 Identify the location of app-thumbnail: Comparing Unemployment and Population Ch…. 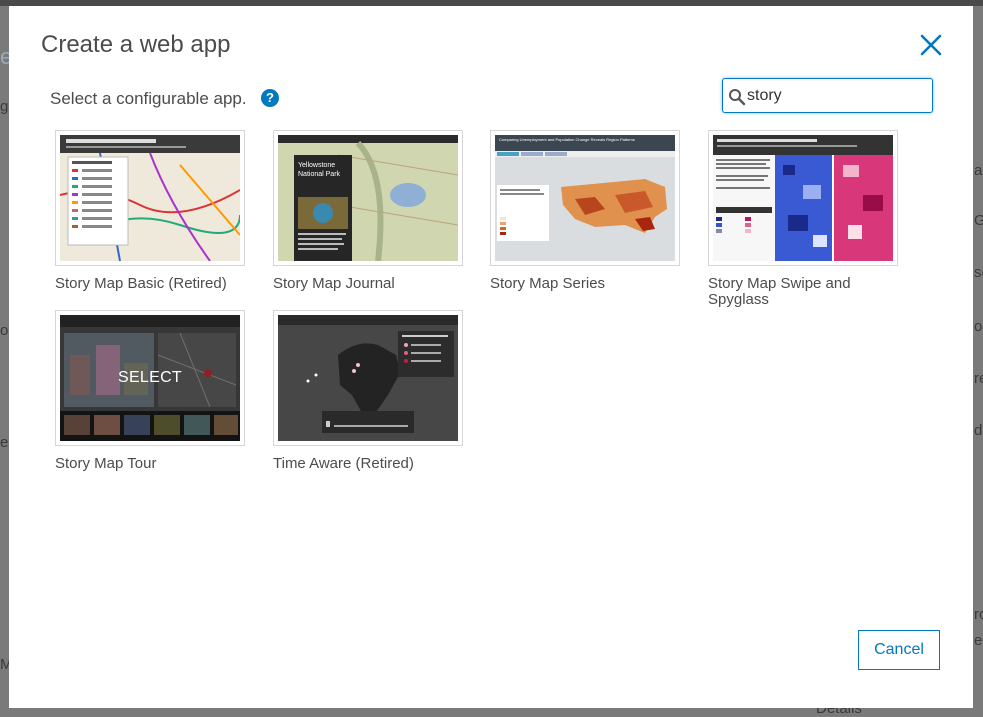
(585, 198).